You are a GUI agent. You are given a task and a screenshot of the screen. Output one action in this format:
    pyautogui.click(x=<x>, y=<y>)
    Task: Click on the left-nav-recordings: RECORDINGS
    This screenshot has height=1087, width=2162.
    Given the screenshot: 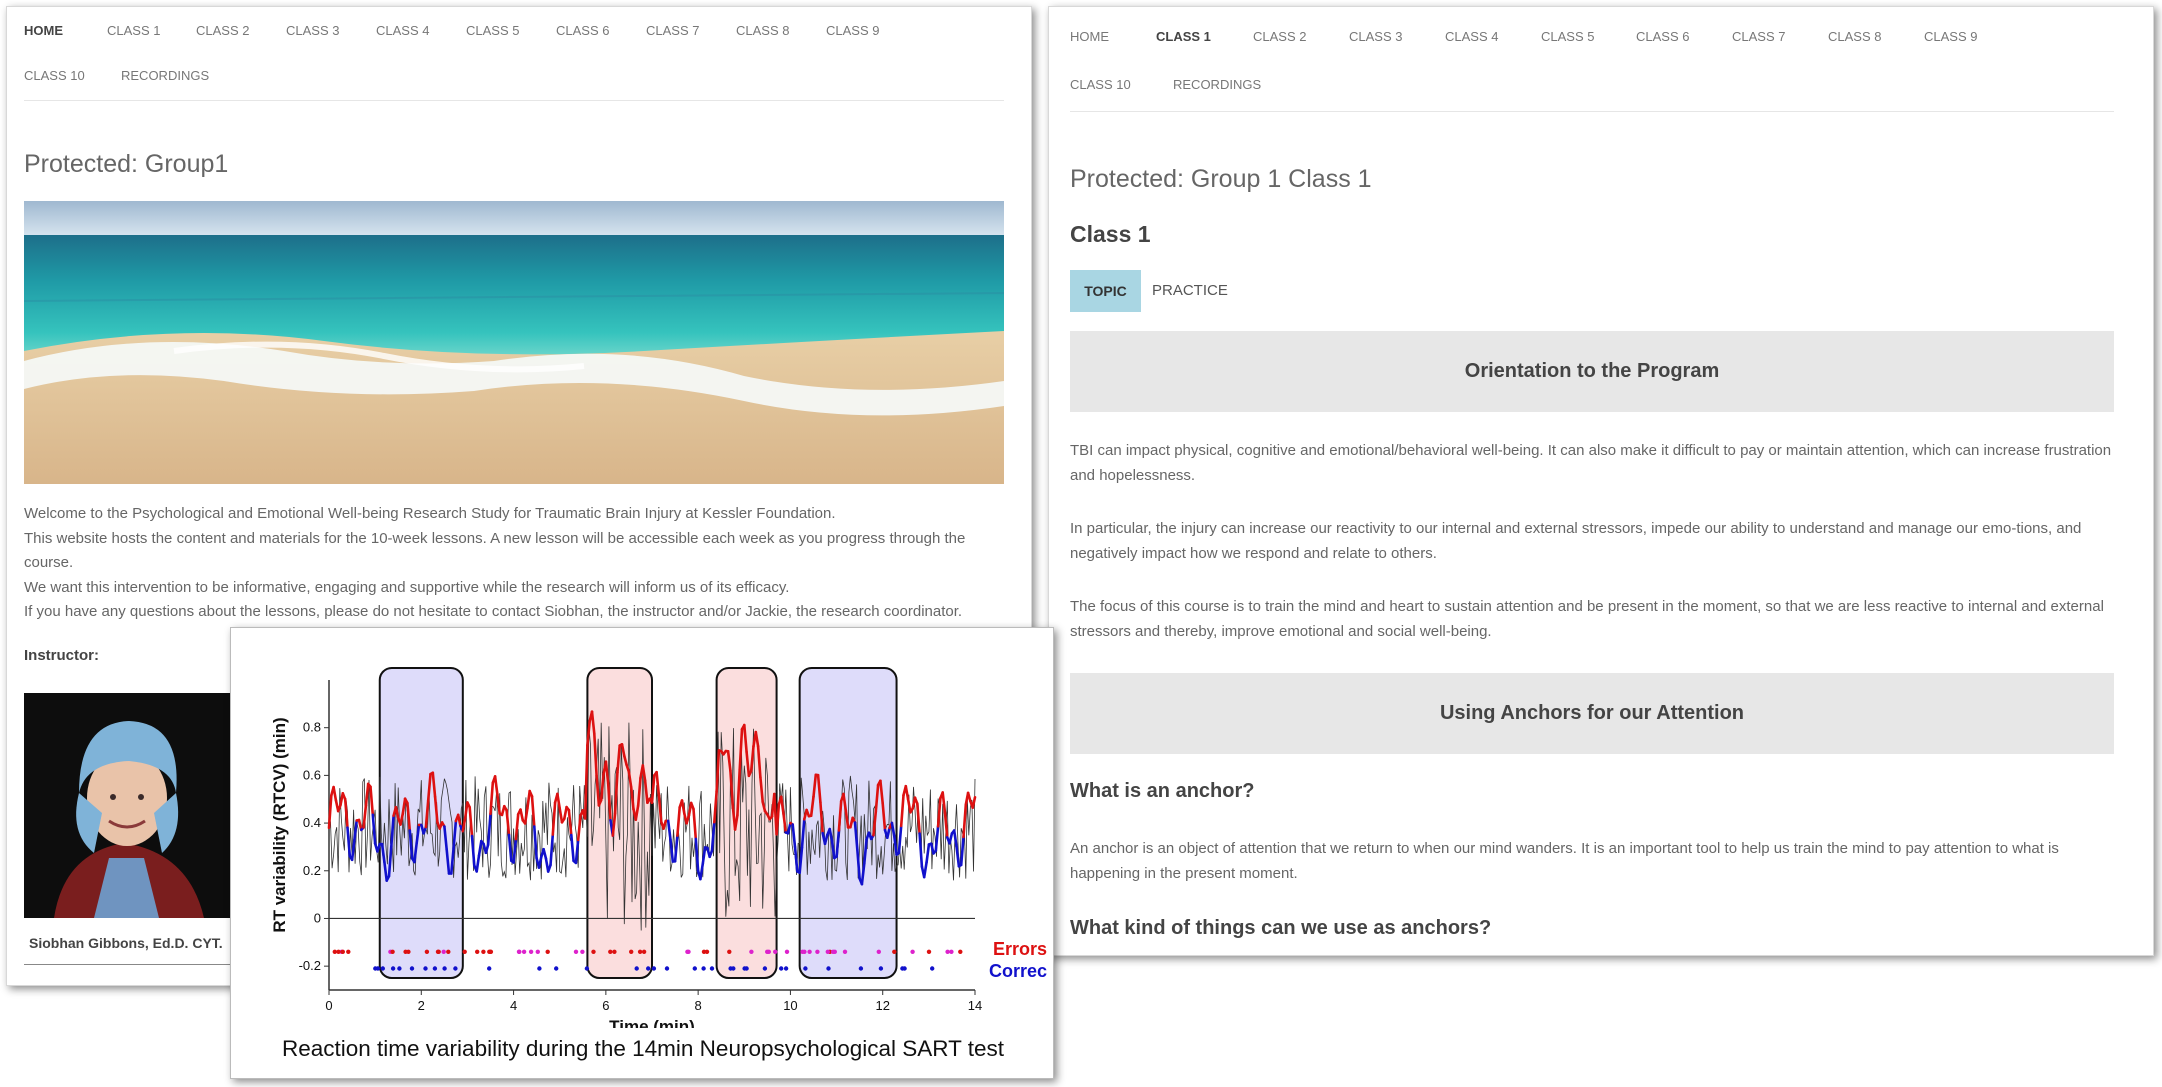 What is the action you would take?
    pyautogui.click(x=165, y=75)
    